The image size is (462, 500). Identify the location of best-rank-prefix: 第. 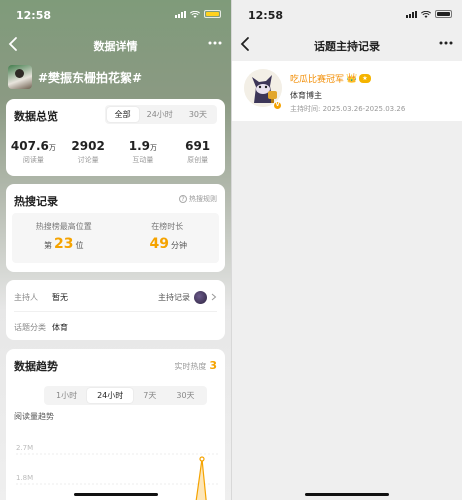
(48, 245).